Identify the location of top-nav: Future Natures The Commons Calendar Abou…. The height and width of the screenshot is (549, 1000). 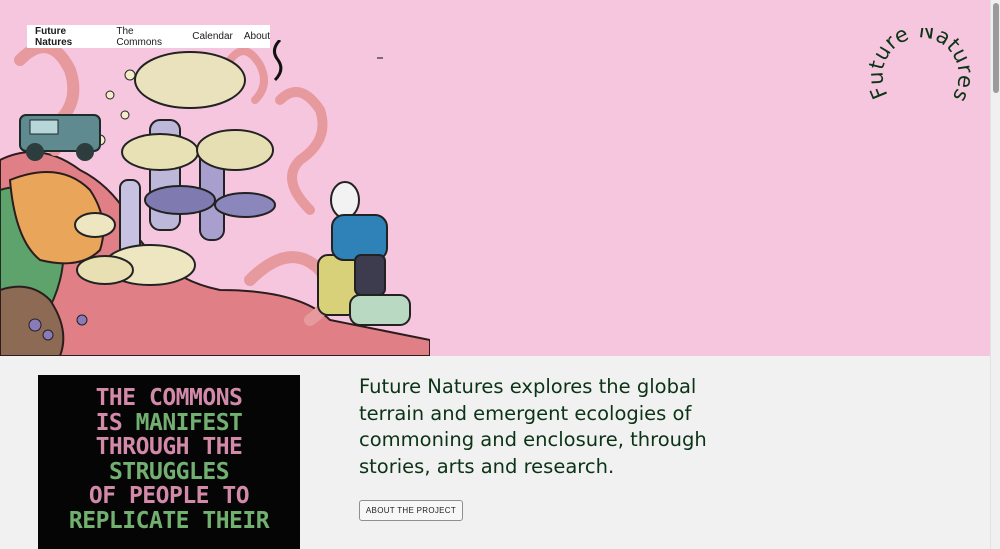
(148, 36).